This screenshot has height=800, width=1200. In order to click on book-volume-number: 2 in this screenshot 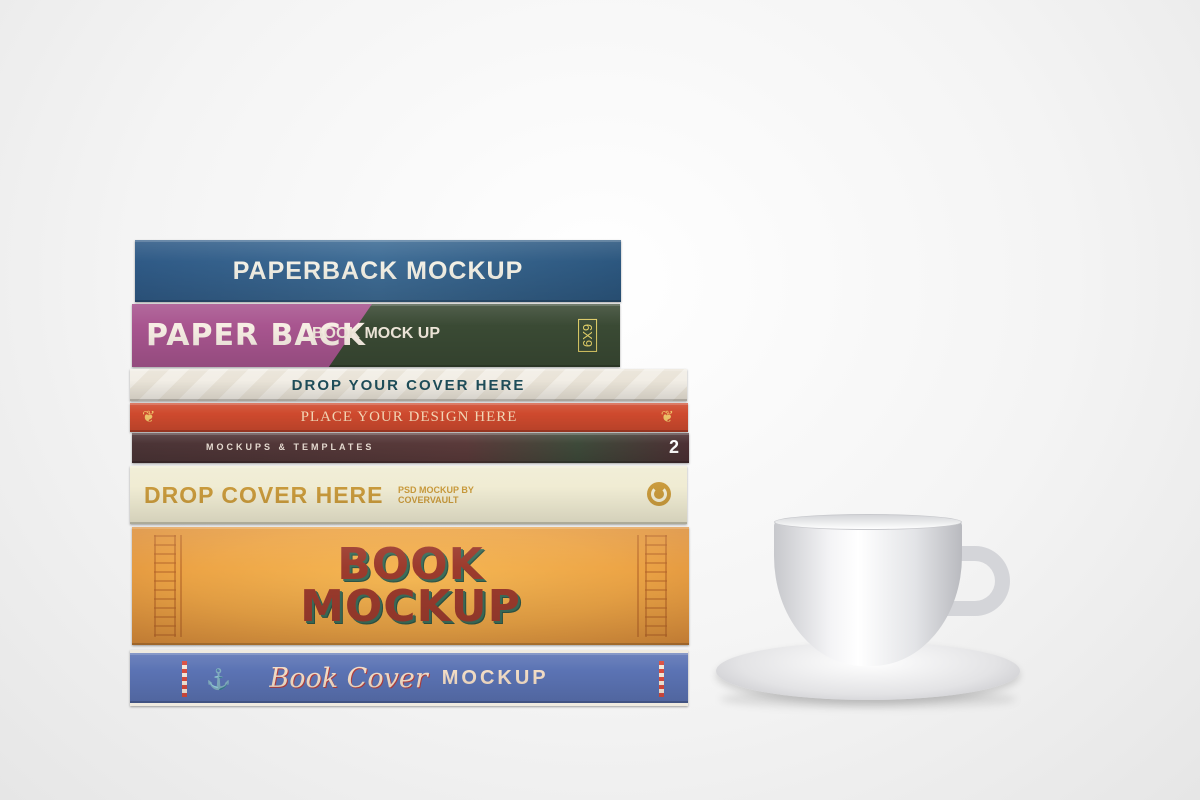, I will do `click(673, 447)`.